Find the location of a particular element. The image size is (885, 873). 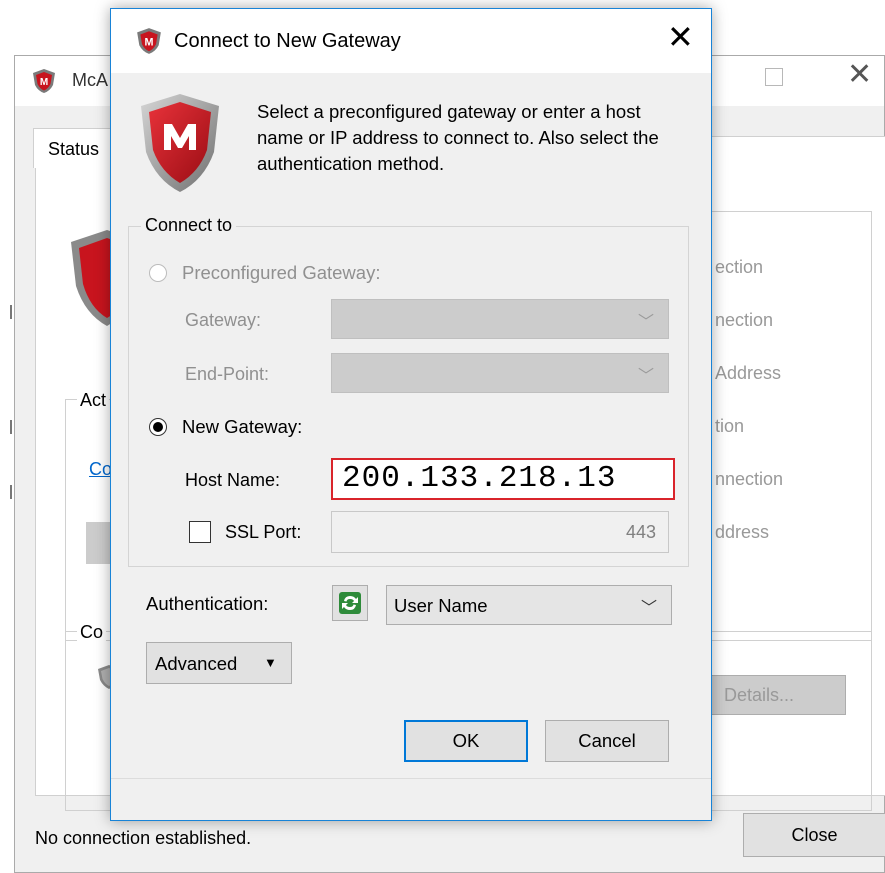

info-label: tion is located at coordinates (730, 426).